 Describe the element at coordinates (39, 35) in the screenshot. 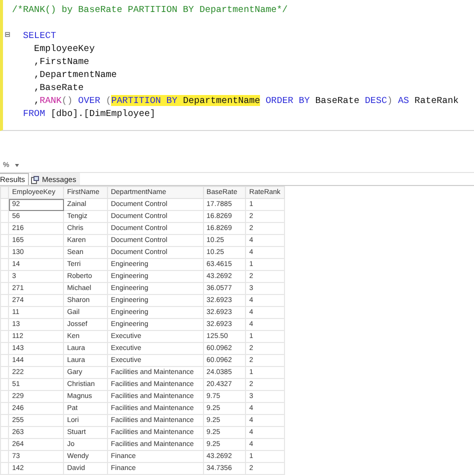

I see `code-line: SELECT` at that location.